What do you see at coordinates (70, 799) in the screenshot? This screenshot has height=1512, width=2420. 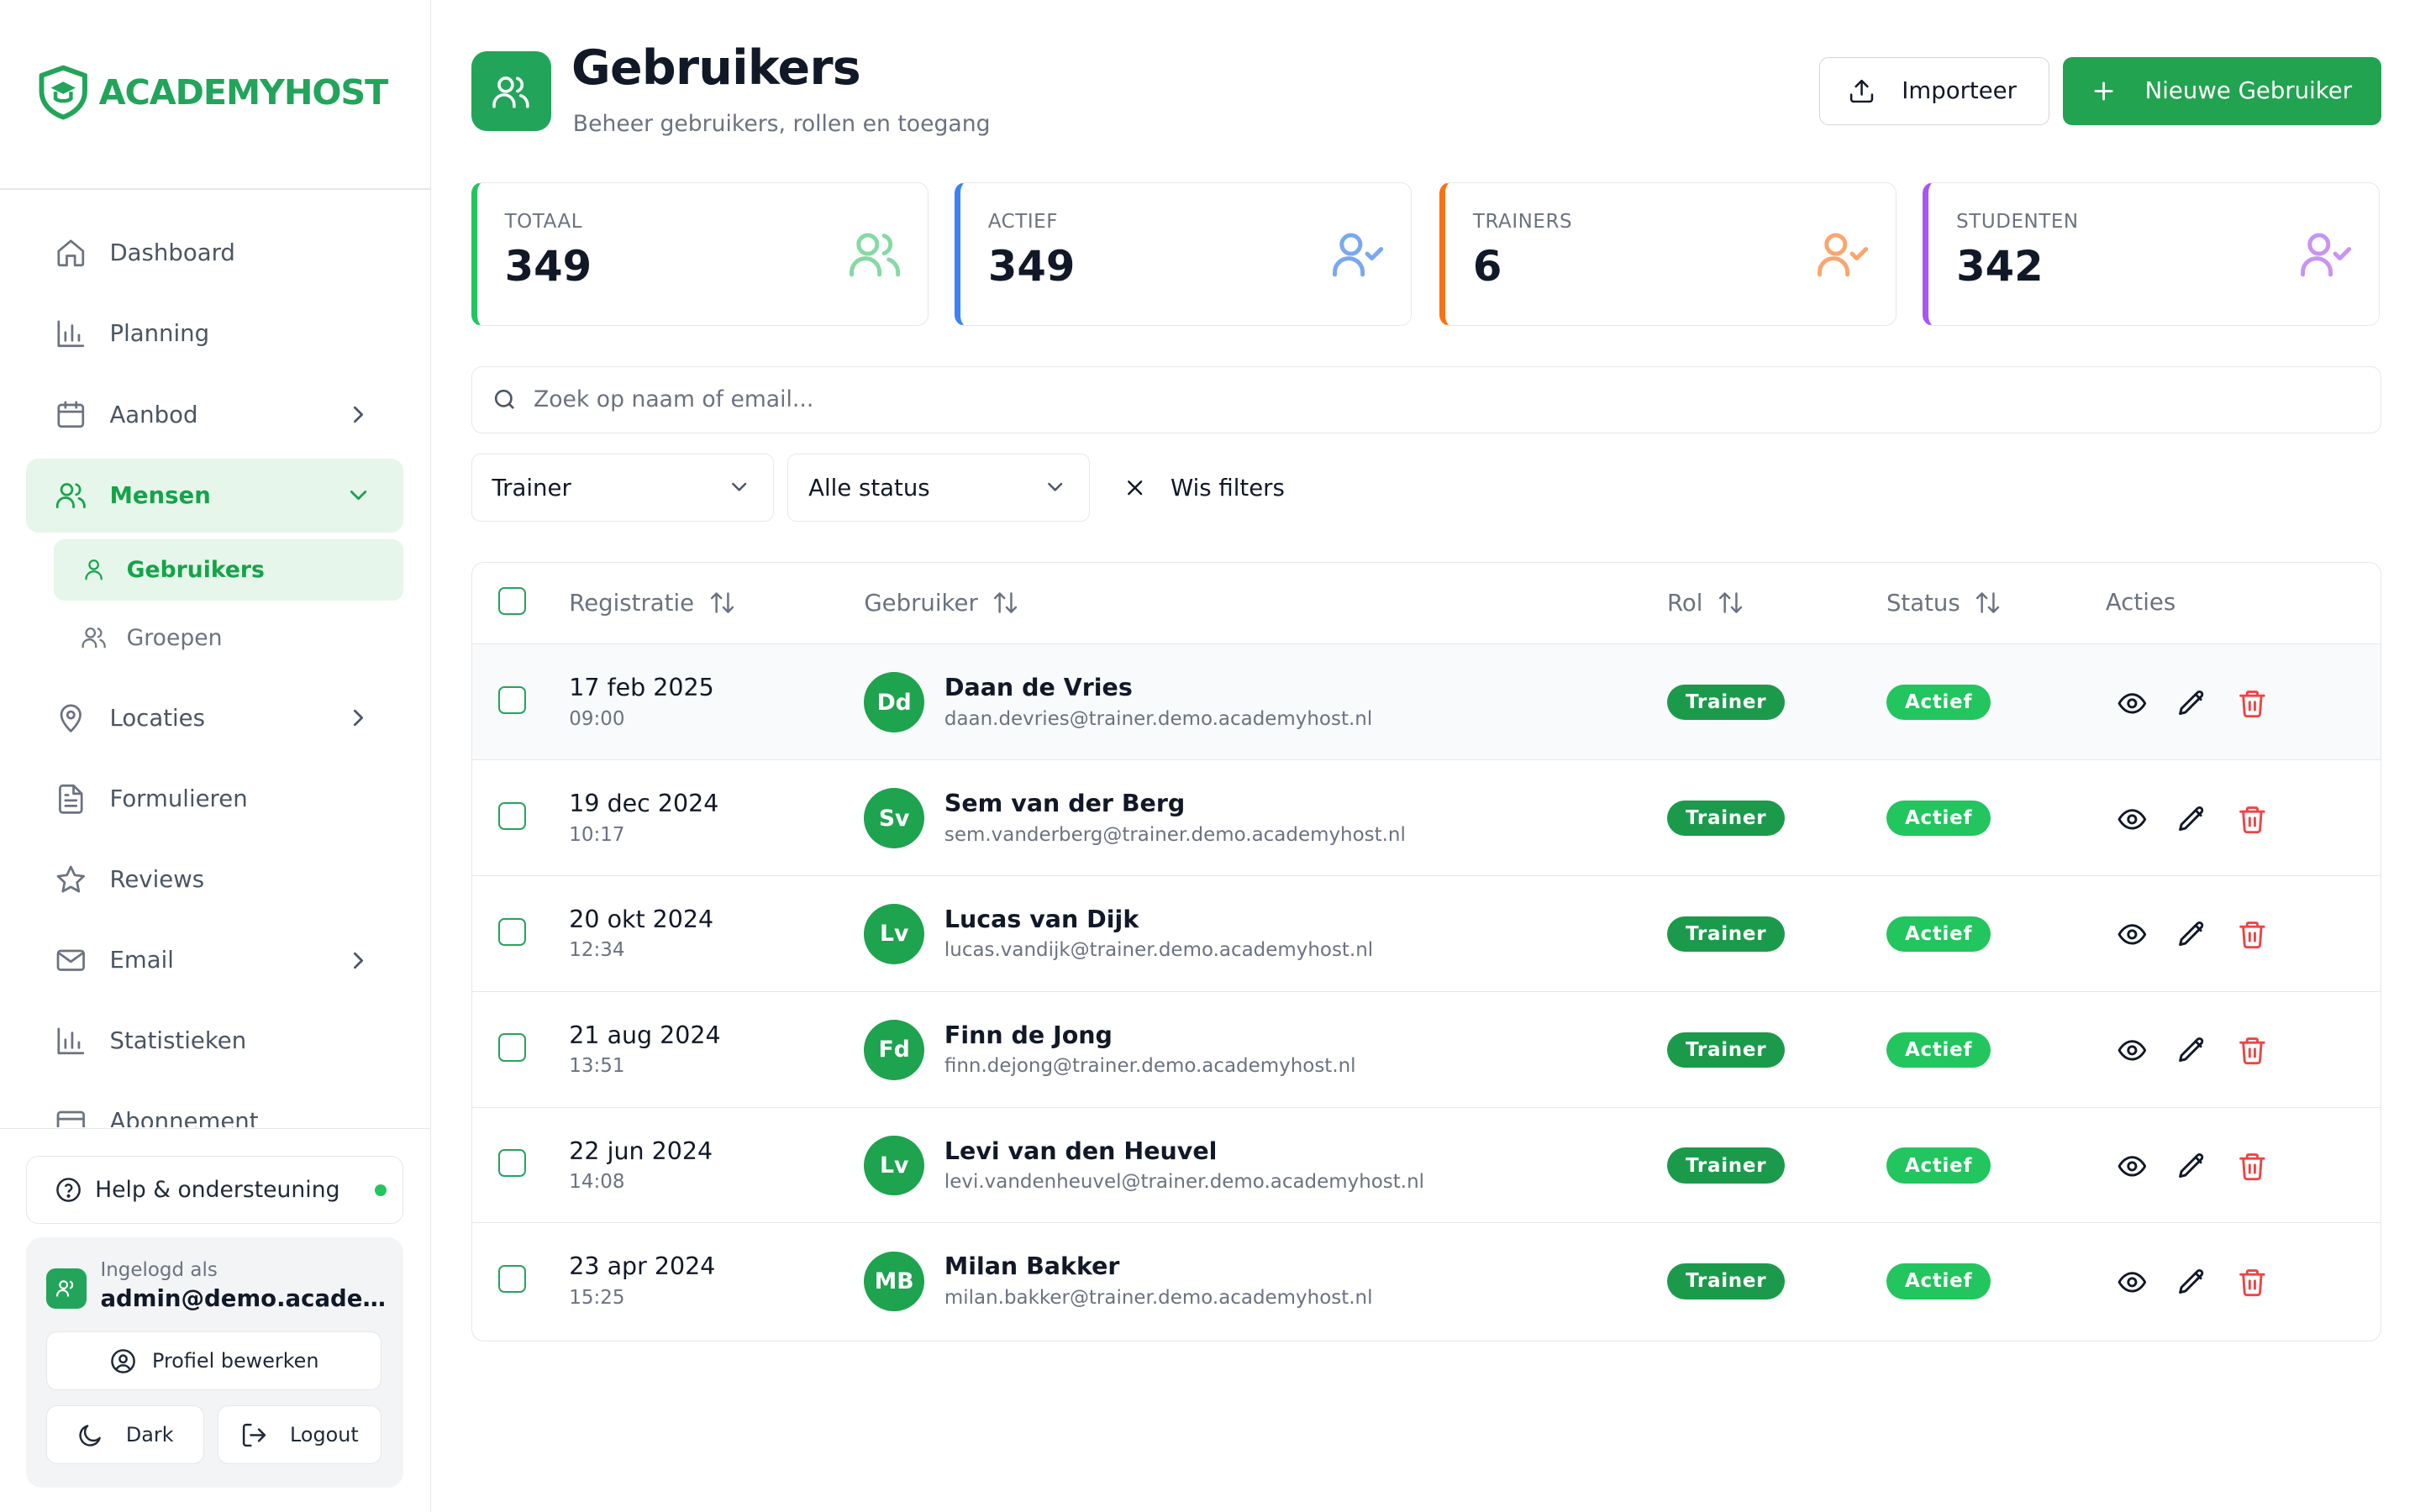 I see `file-text-icon` at bounding box center [70, 799].